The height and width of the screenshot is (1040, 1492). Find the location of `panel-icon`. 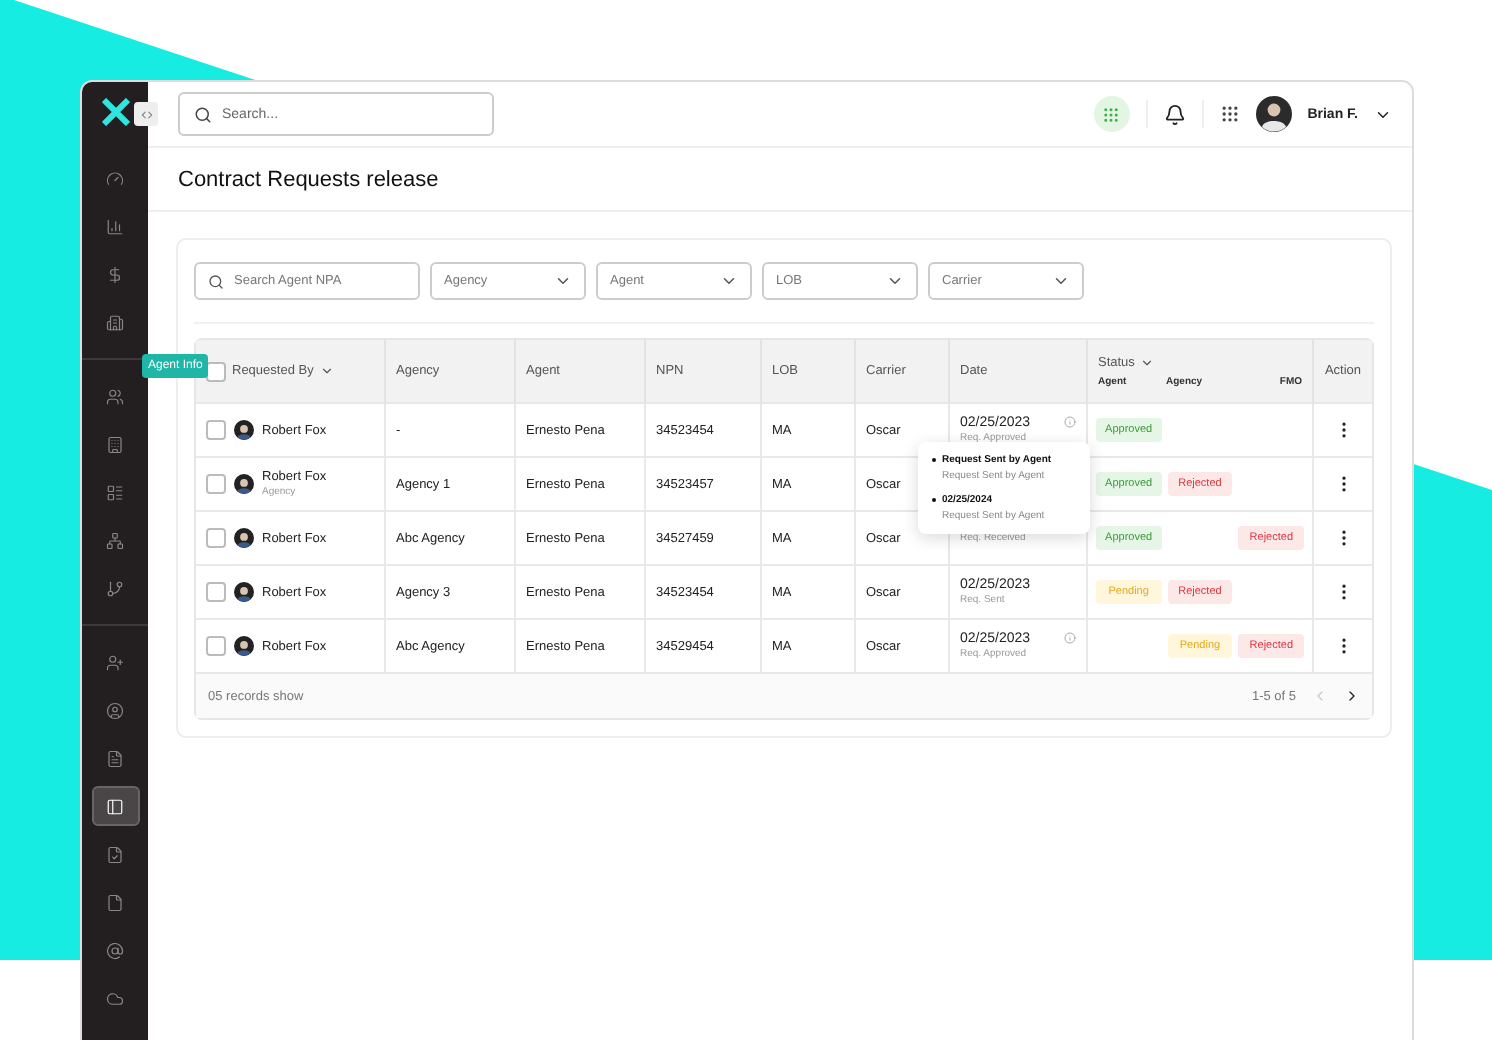

panel-icon is located at coordinates (115, 806).